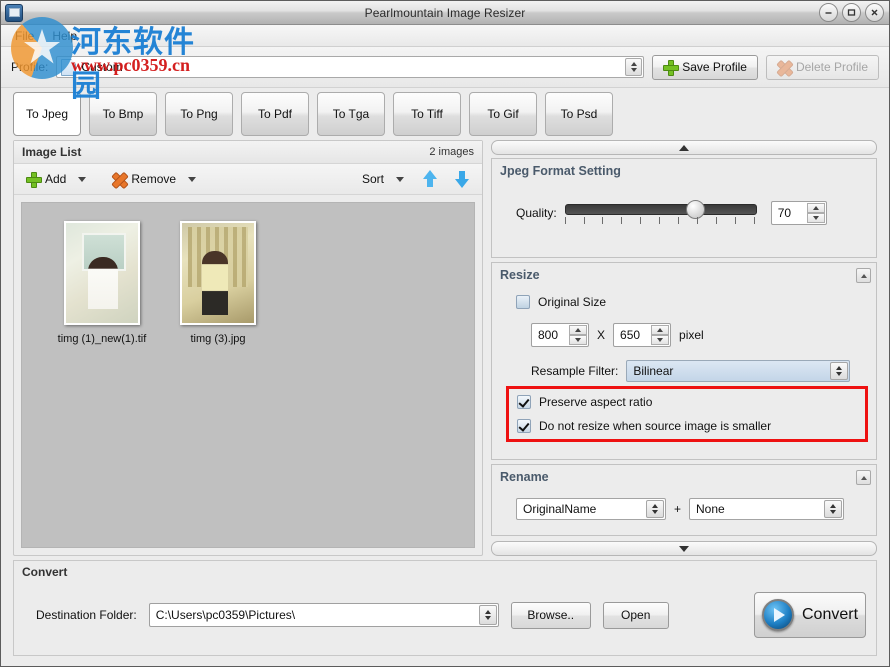 Image resolution: width=890 pixels, height=667 pixels. What do you see at coordinates (560, 509) in the screenshot?
I see `rename-first-value: OriginalName` at bounding box center [560, 509].